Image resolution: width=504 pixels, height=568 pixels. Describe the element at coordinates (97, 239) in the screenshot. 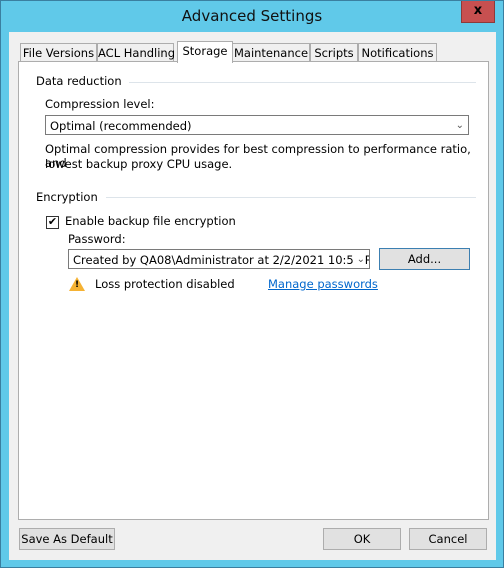

I see `password-label: Password:` at that location.